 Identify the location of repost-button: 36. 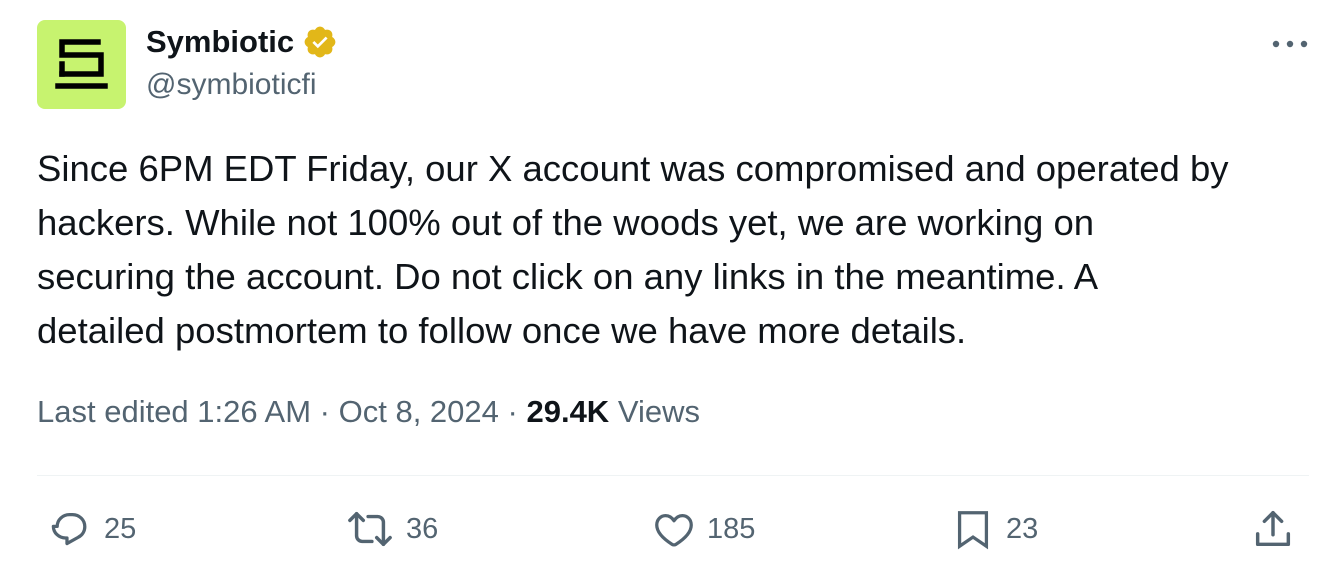
(391, 529).